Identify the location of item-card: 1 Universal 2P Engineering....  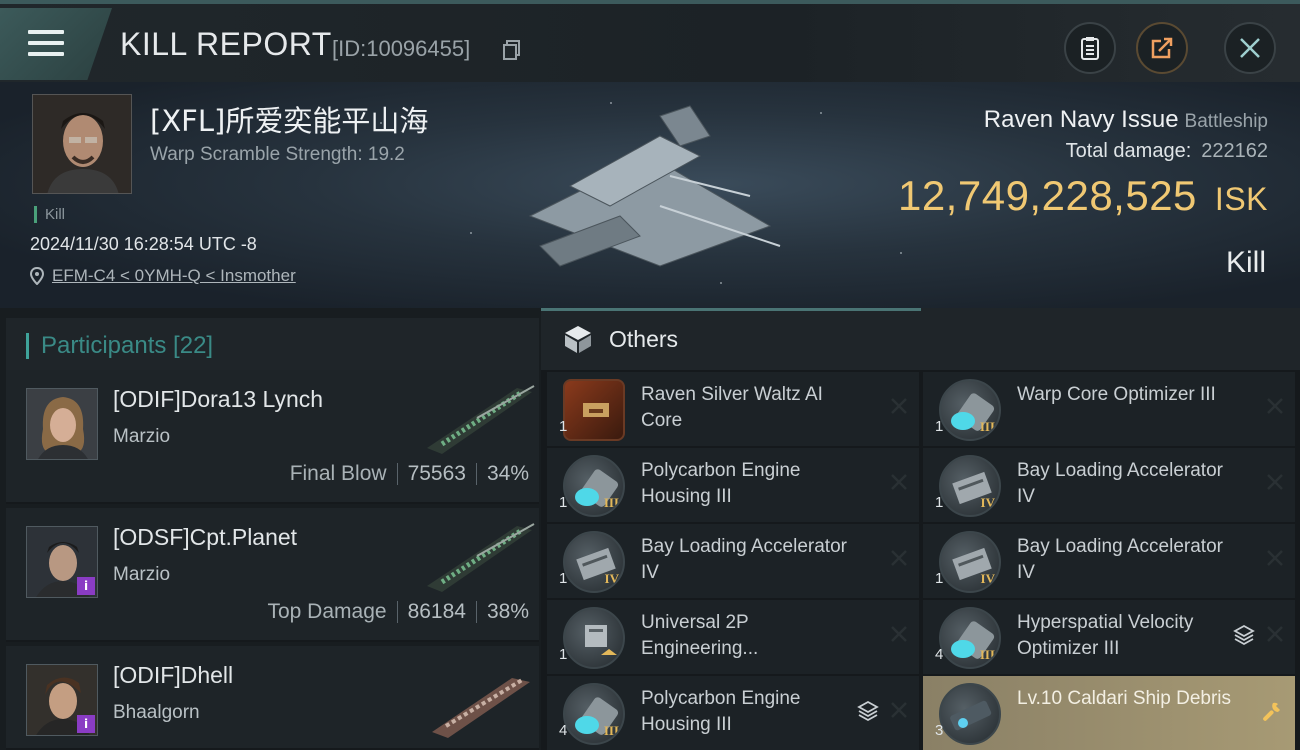
(733, 637).